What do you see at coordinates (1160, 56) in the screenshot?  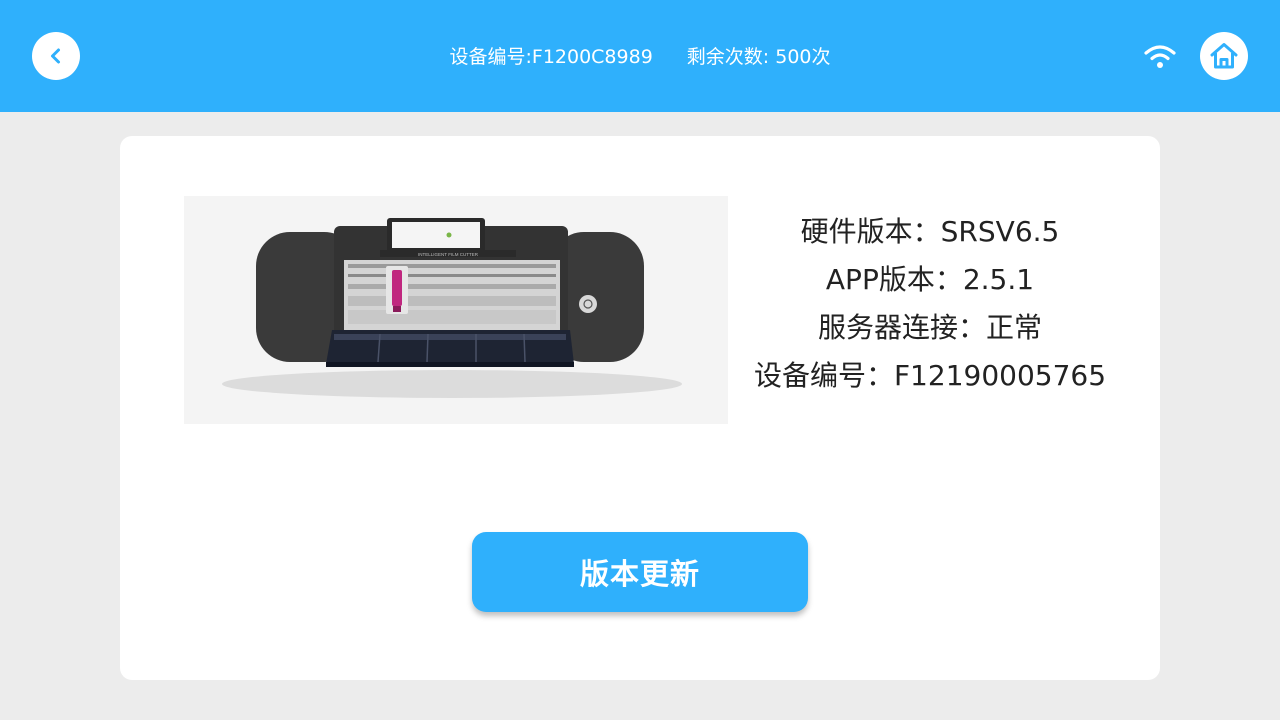 I see `wifi-icon` at bounding box center [1160, 56].